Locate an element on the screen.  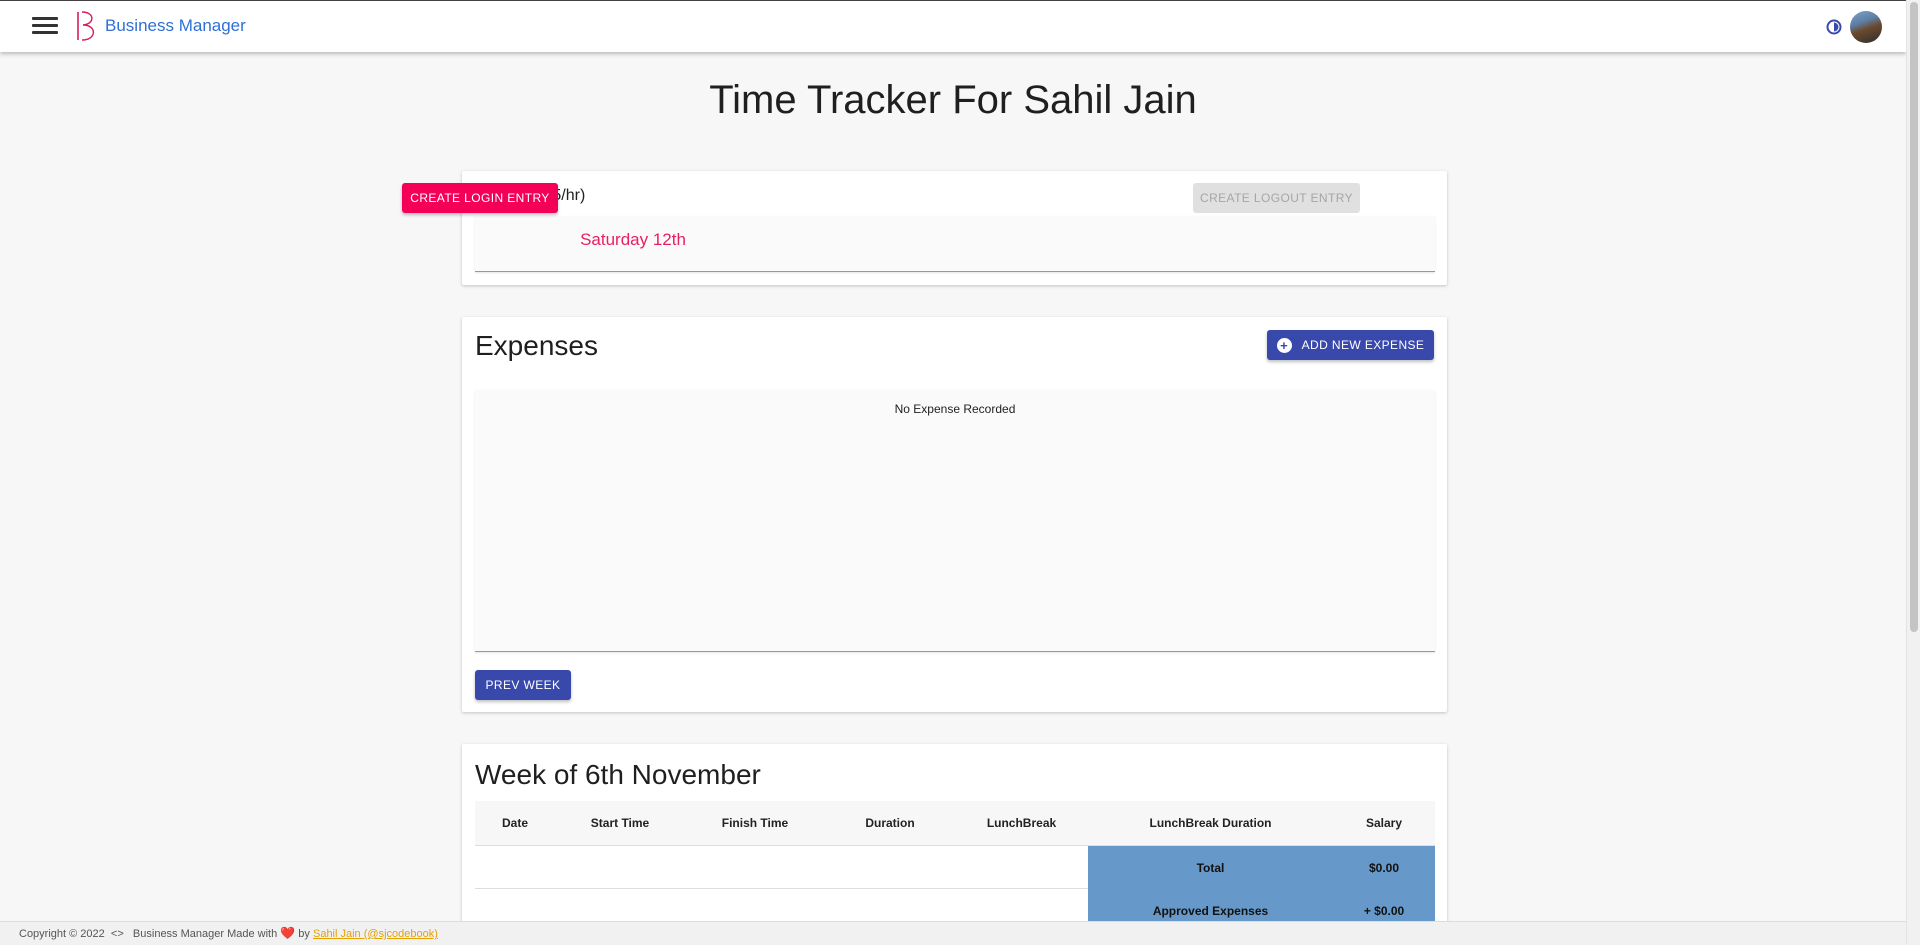
empty-expenses-text: No Expense Recorded is located at coordinates (955, 409).